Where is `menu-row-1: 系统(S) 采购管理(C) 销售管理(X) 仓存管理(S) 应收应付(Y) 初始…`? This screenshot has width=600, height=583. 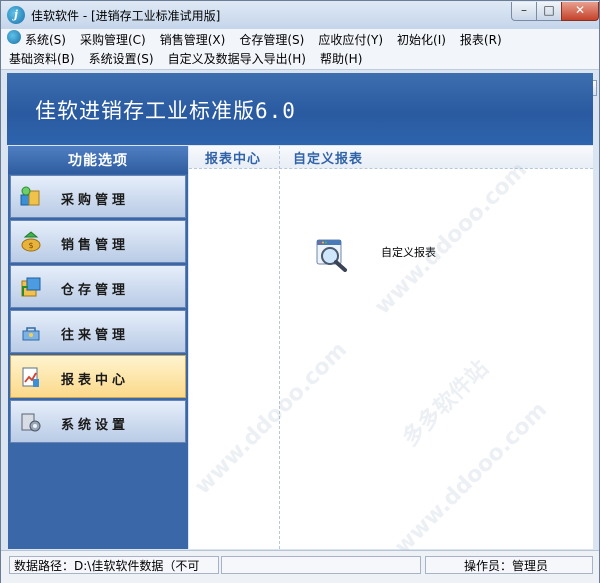
menu-row-1: 系统(S) 采购管理(C) 销售管理(X) 仓存管理(S) 应收应付(Y) 初始… is located at coordinates (261, 40).